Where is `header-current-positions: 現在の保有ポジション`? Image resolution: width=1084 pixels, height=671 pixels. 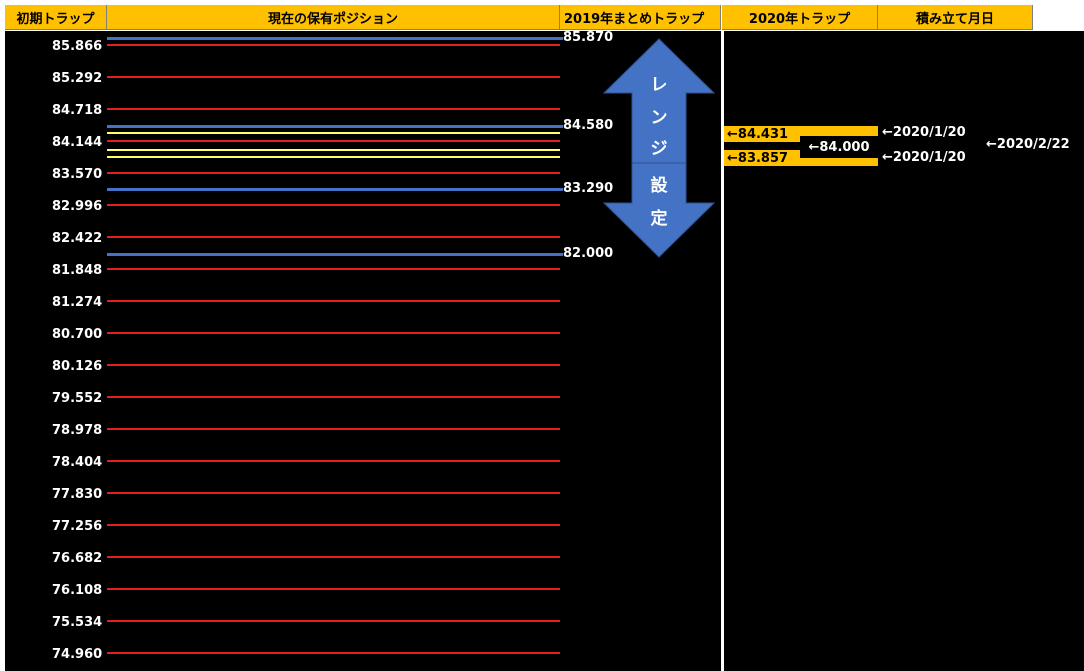
header-current-positions: 現在の保有ポジション is located at coordinates (333, 17).